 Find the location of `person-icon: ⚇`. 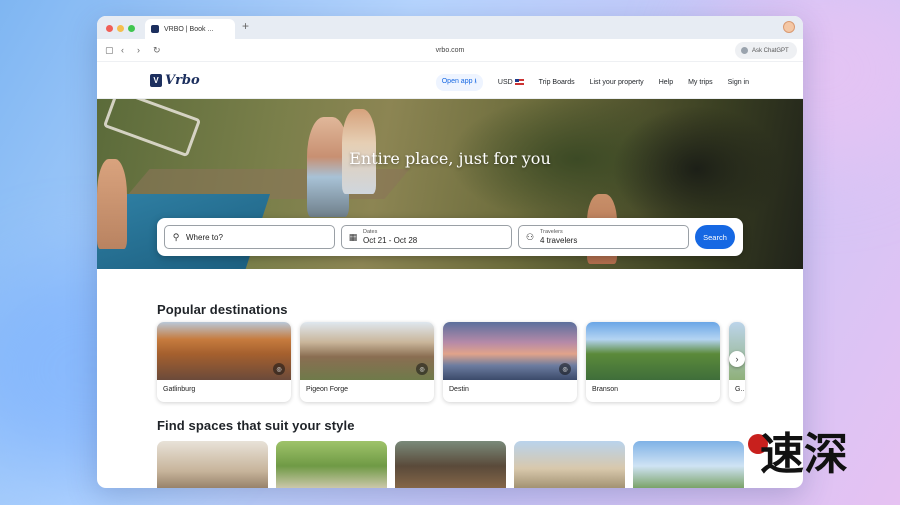

person-icon: ⚇ is located at coordinates (530, 236).